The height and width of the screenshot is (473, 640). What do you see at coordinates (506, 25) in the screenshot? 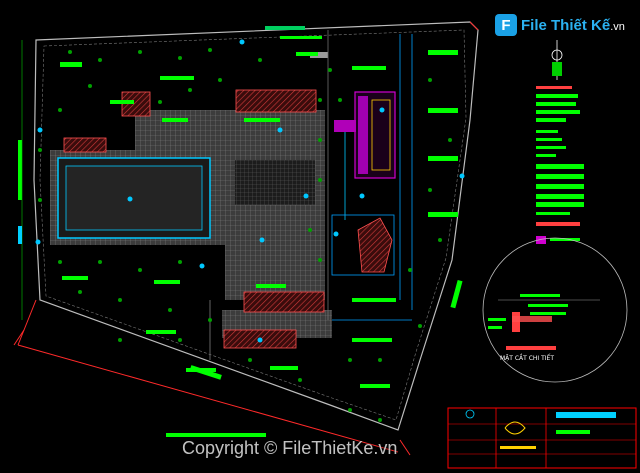
I see `logo-badge-icon: F` at bounding box center [506, 25].